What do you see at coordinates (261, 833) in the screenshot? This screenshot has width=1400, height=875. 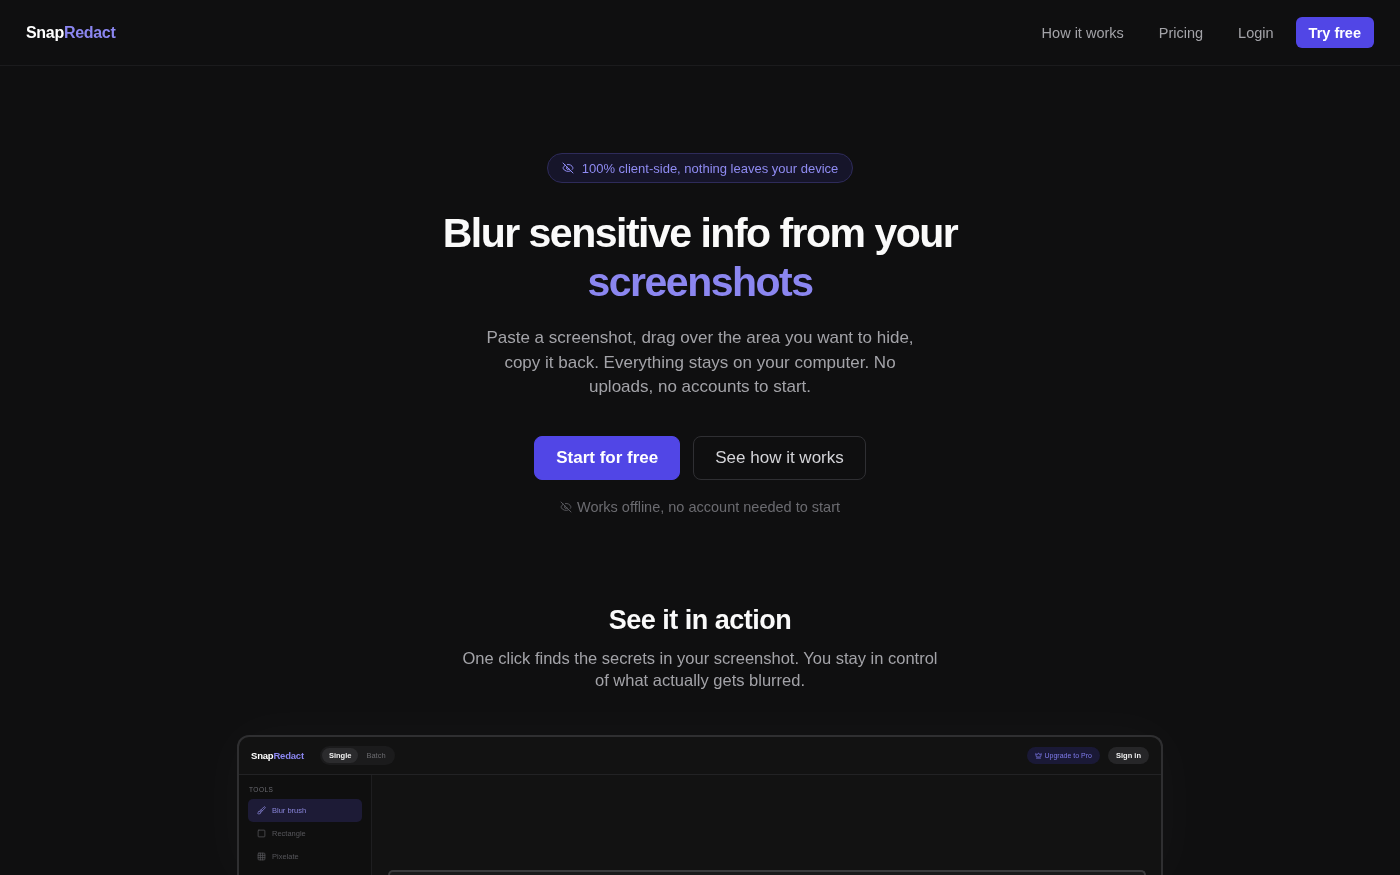 I see `square-icon` at bounding box center [261, 833].